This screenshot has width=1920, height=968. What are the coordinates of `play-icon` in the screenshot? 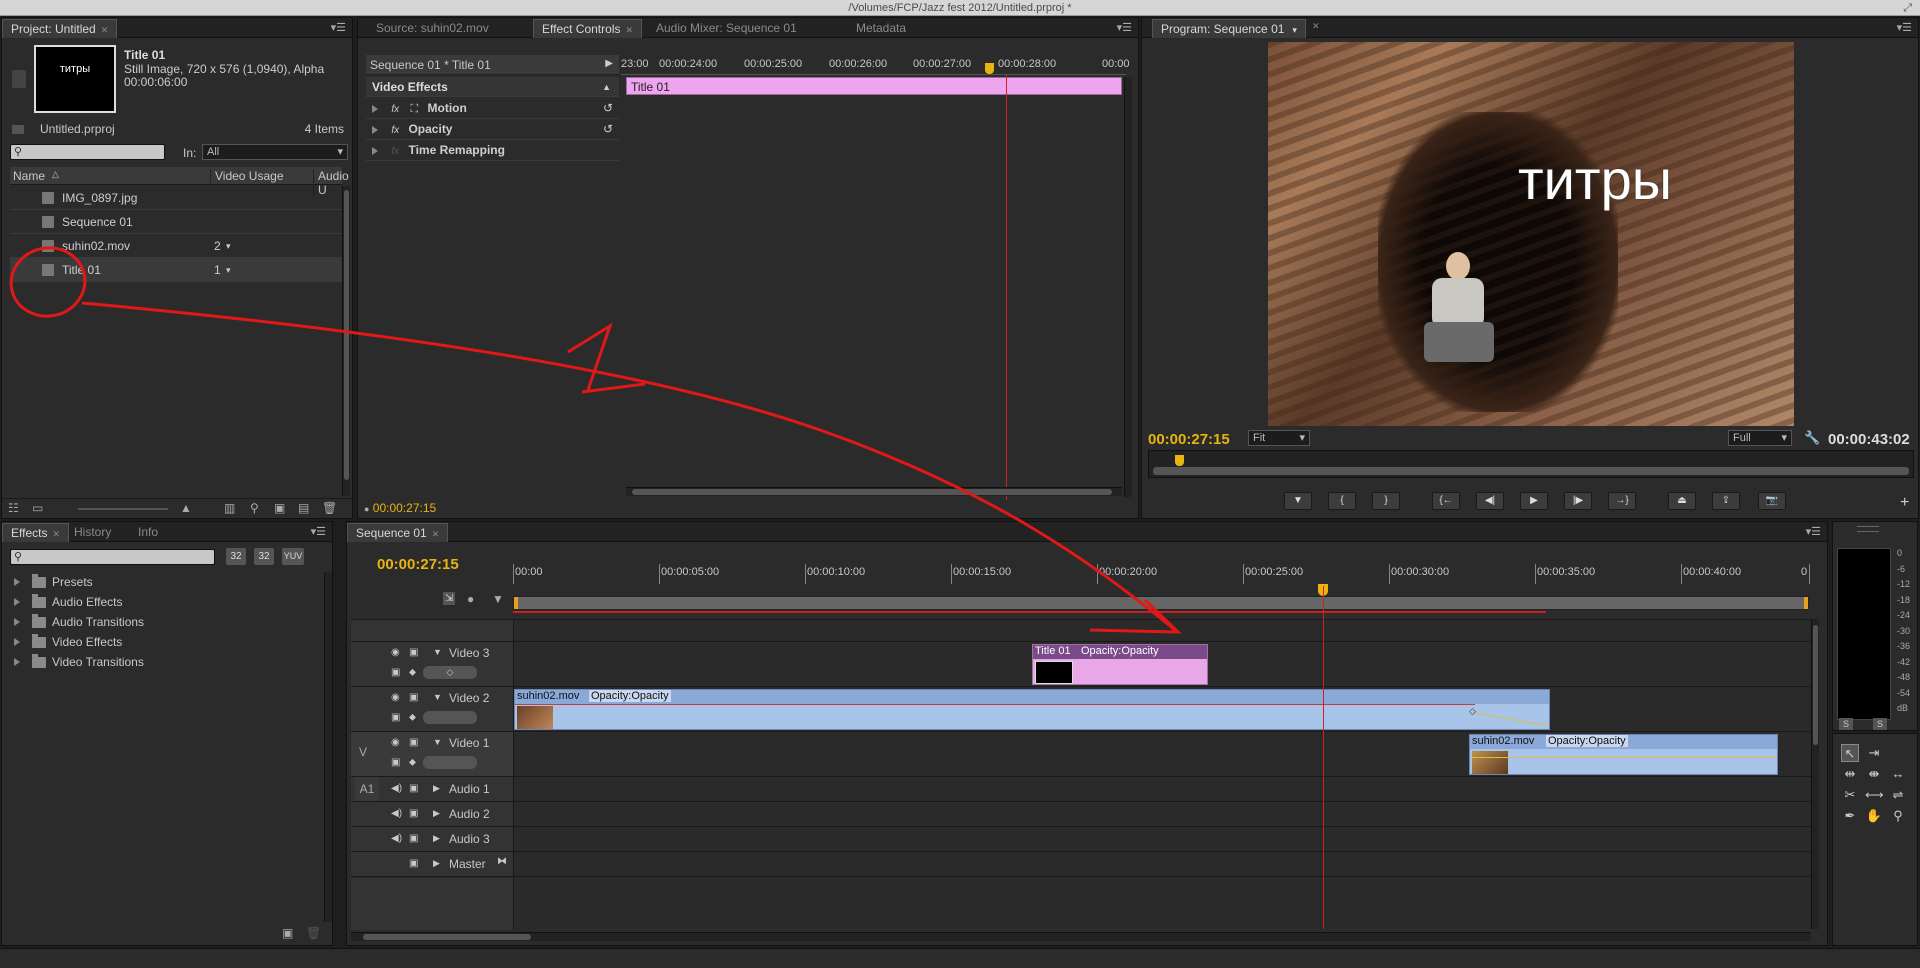 It's located at (19, 79).